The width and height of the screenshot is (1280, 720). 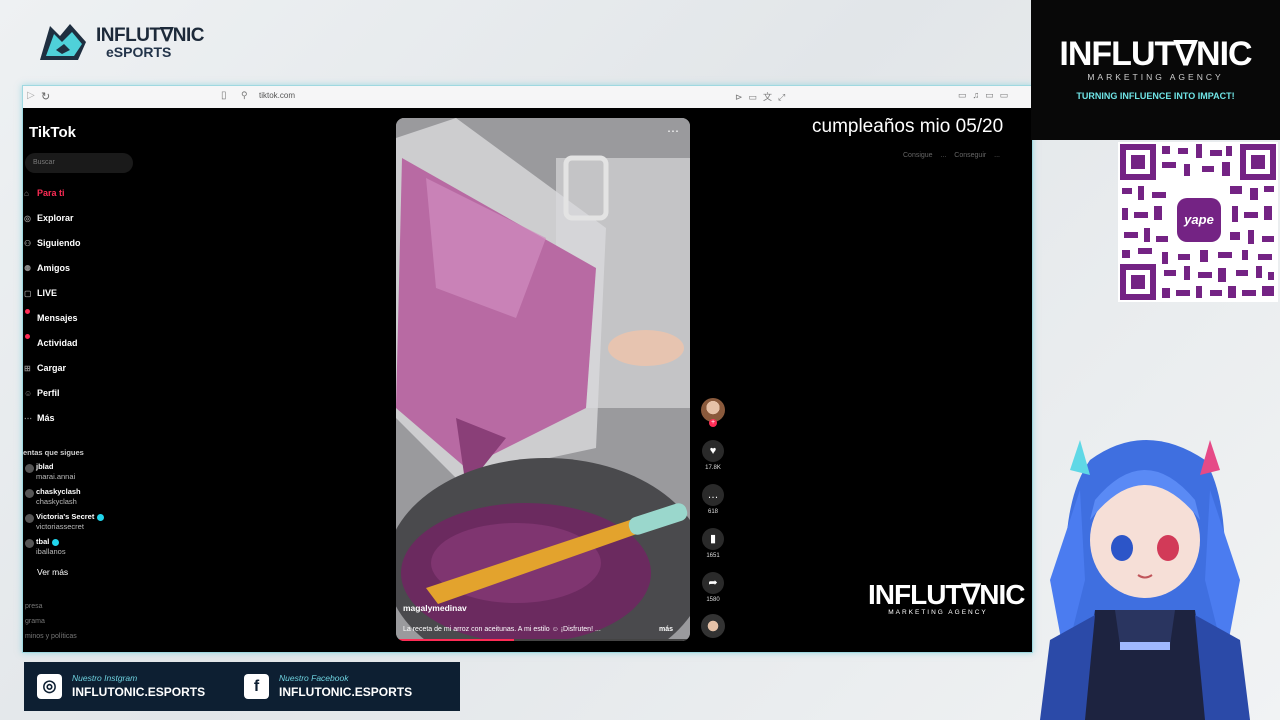 I want to click on nav-item-perfil: ☺ Perfil, so click(x=52, y=398).